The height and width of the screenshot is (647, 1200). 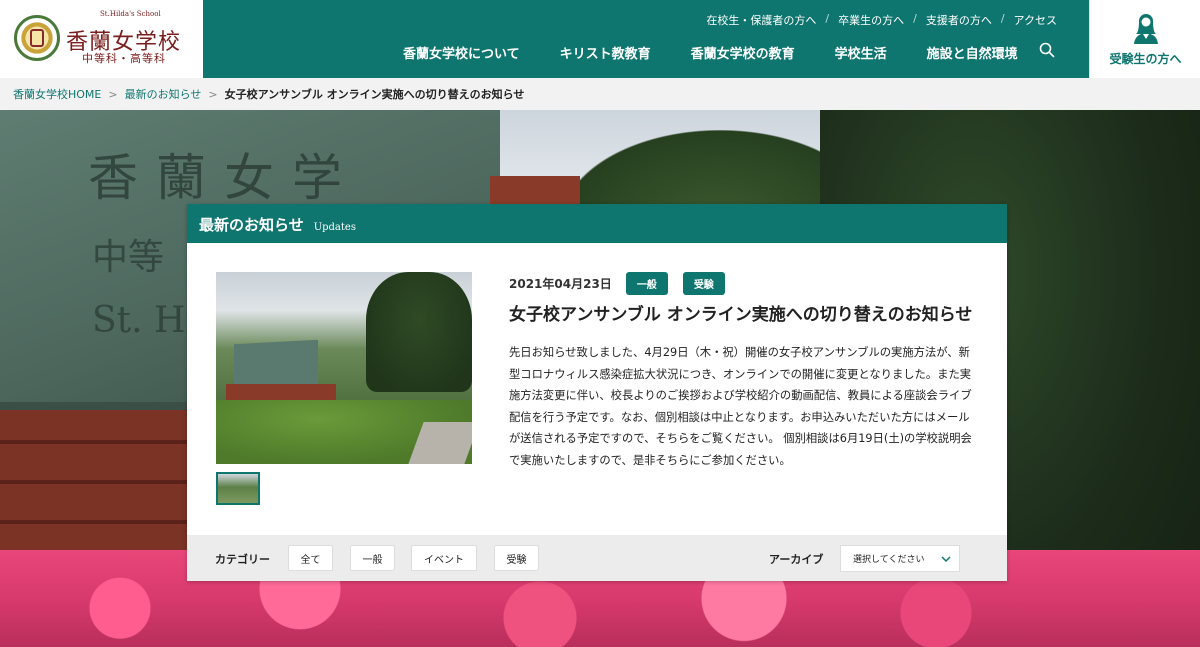 I want to click on applicant-button: 受験生の方へ, so click(x=1144, y=39).